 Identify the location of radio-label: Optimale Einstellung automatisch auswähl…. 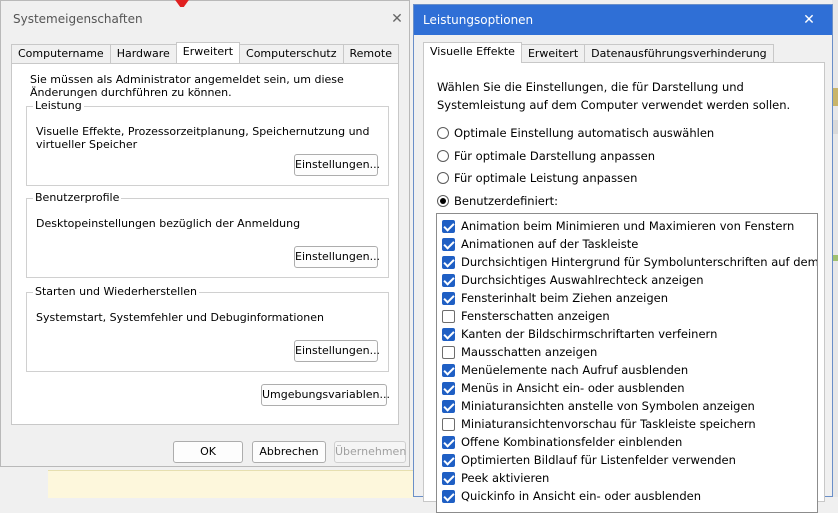
(584, 133).